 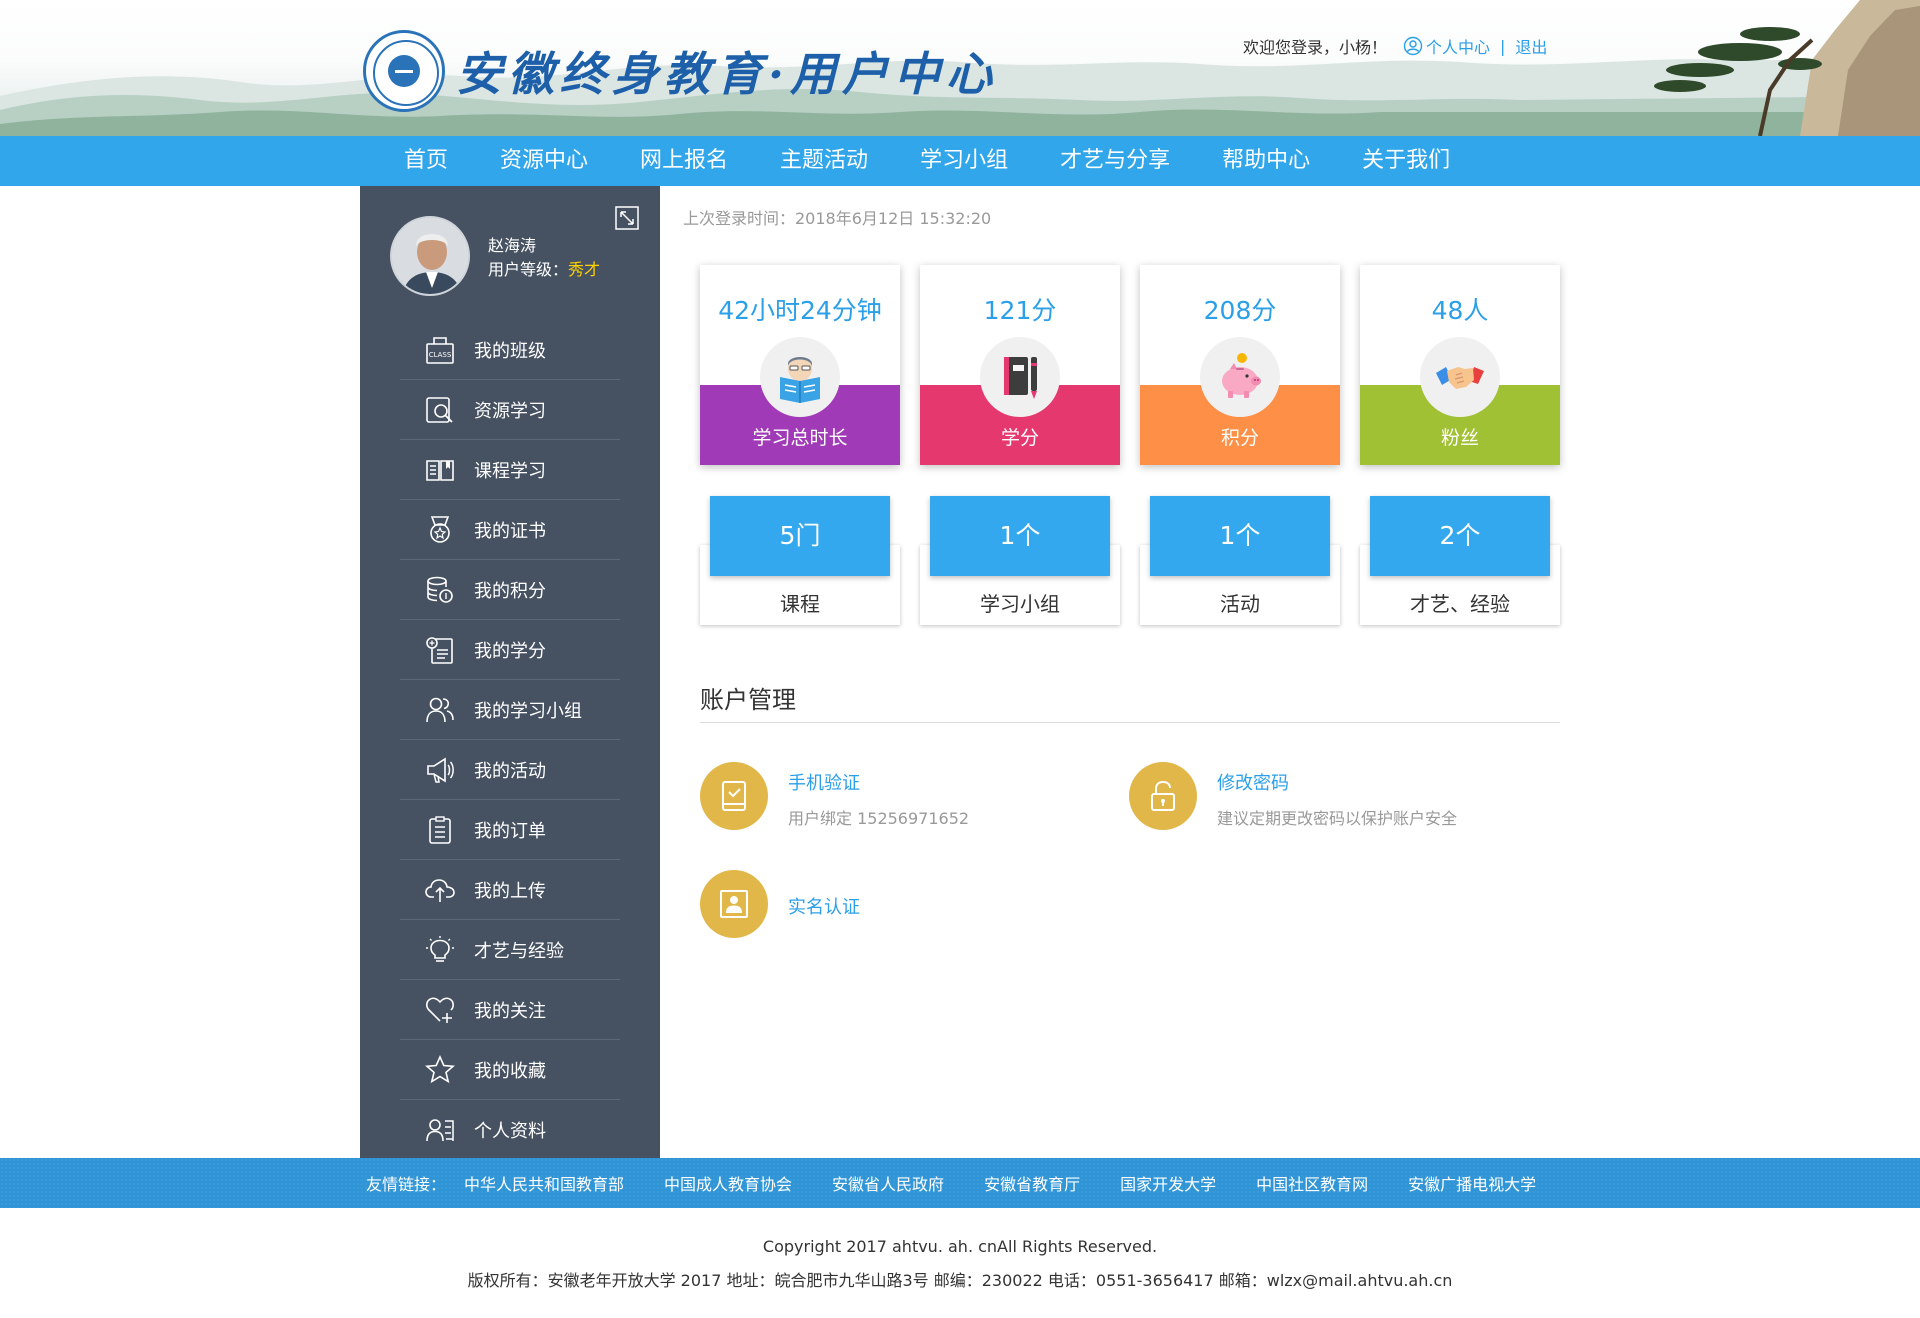 I want to click on friend-link: 国家开发大学, so click(x=1168, y=1183).